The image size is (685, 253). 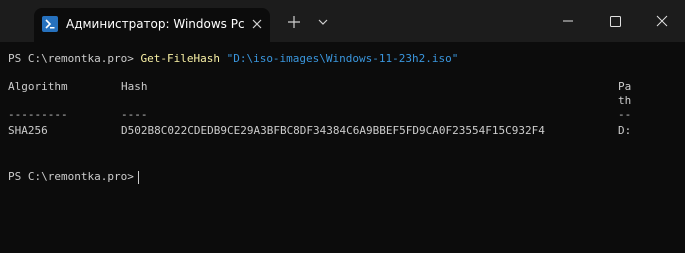 What do you see at coordinates (28, 130) in the screenshot?
I see `row-algorithm: SHA256` at bounding box center [28, 130].